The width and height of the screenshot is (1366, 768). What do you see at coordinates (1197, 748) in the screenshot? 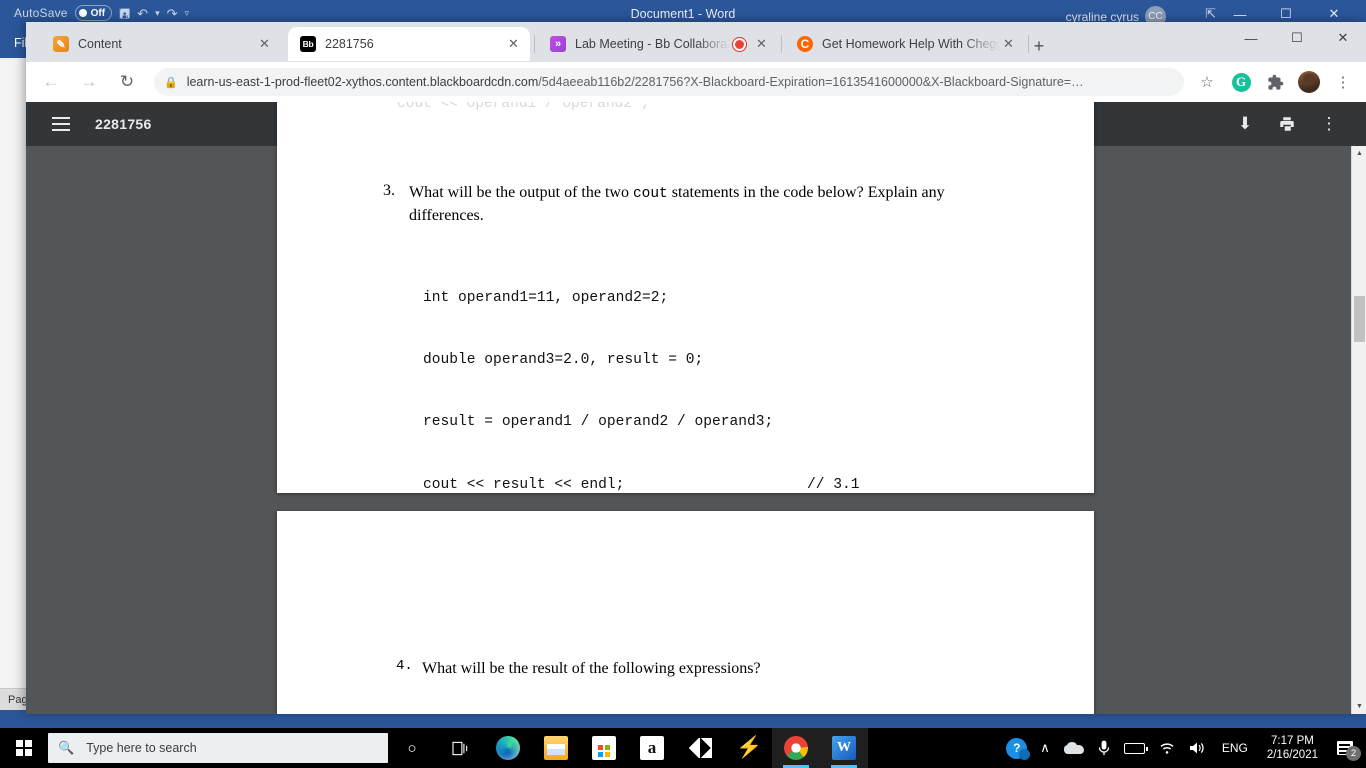
I see `volume-icon` at bounding box center [1197, 748].